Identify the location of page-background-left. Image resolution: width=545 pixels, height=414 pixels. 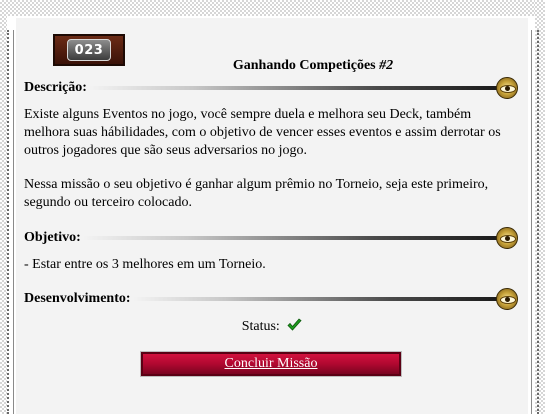
(3, 207).